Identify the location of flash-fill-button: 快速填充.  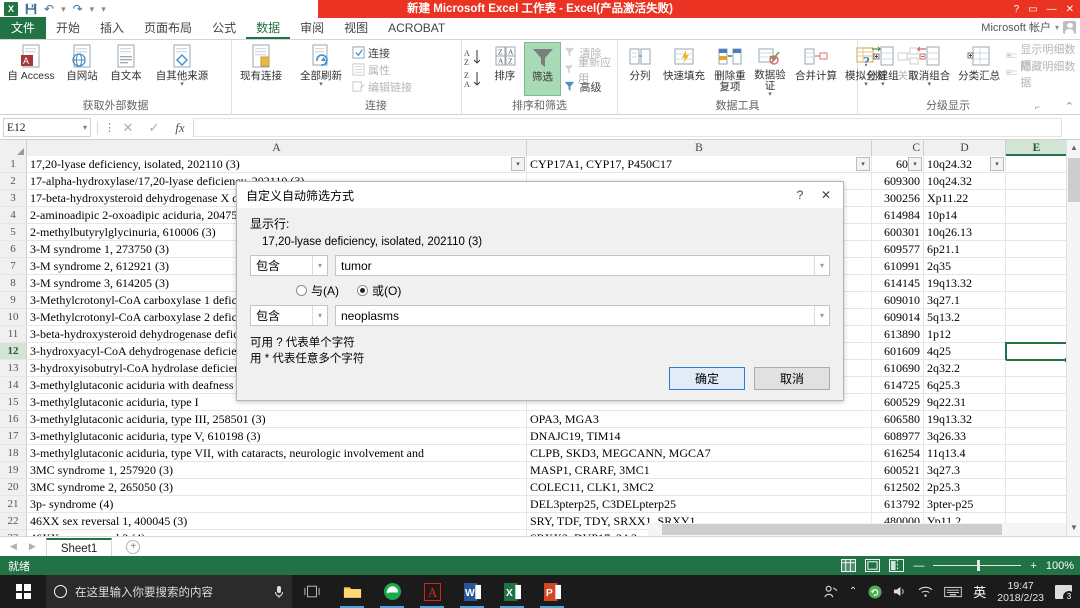
(684, 70).